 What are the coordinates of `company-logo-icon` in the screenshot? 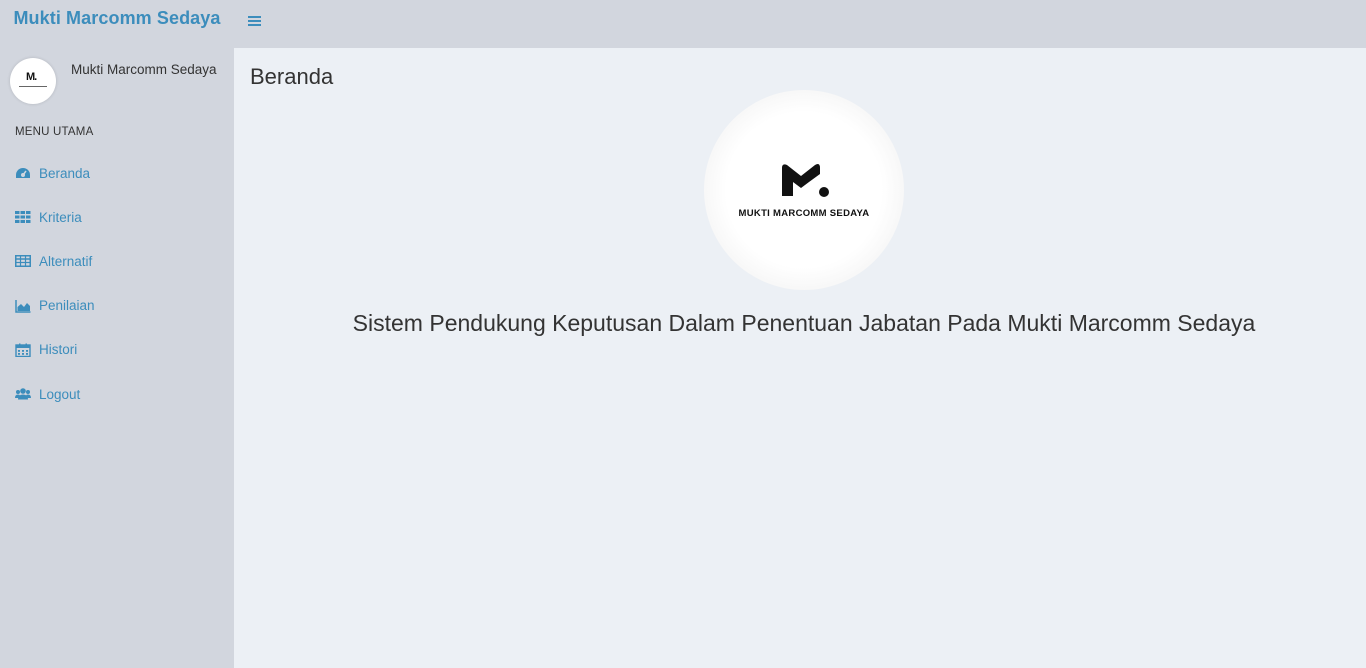 It's located at (805, 180).